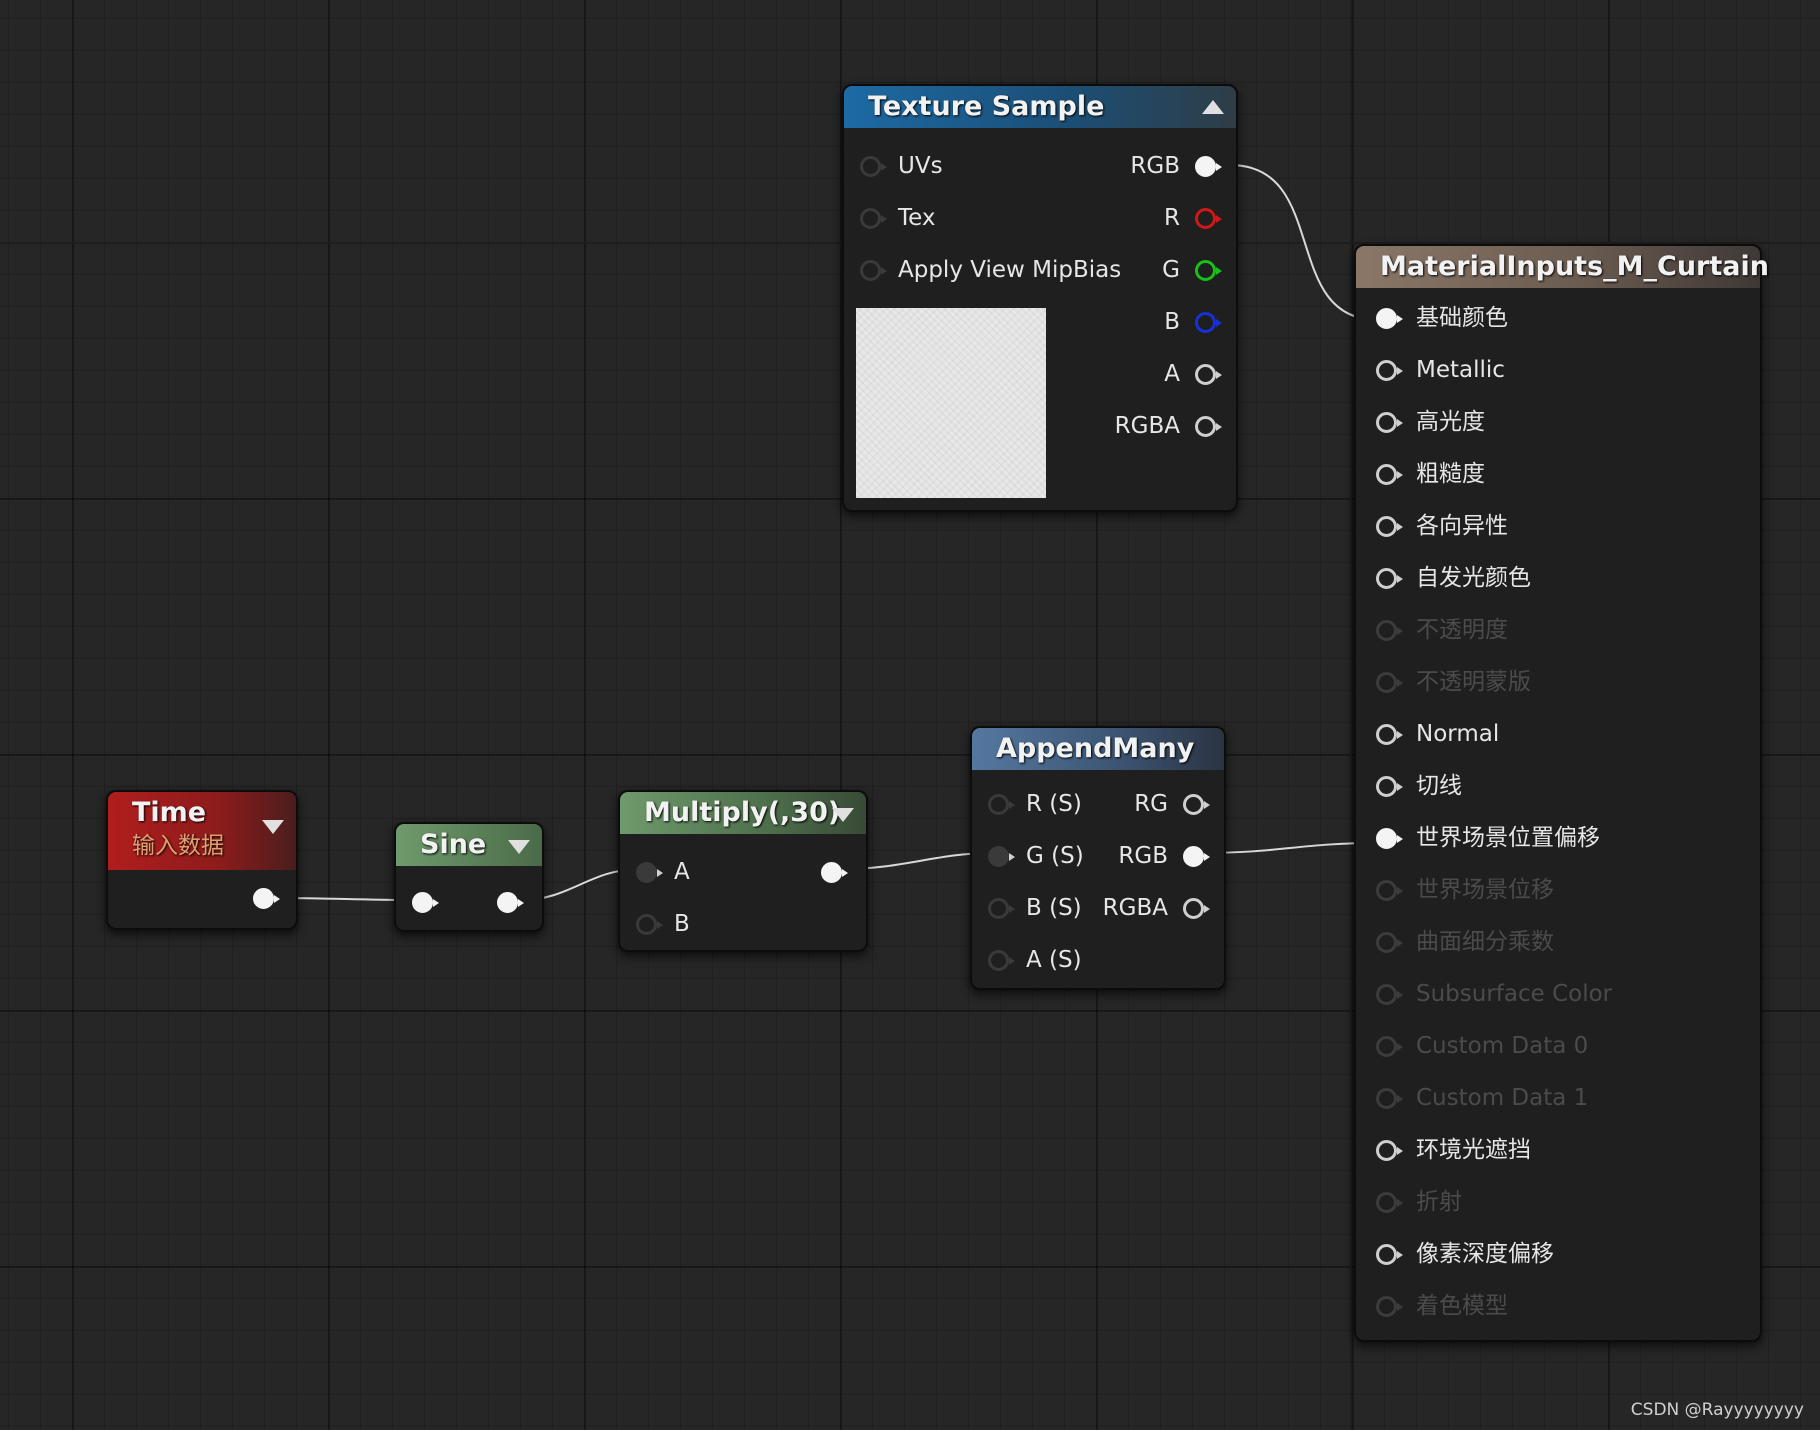 This screenshot has height=1430, width=1820. What do you see at coordinates (1010, 270) in the screenshot?
I see `input-label-apply-view-mipbias: Apply View MipBias` at bounding box center [1010, 270].